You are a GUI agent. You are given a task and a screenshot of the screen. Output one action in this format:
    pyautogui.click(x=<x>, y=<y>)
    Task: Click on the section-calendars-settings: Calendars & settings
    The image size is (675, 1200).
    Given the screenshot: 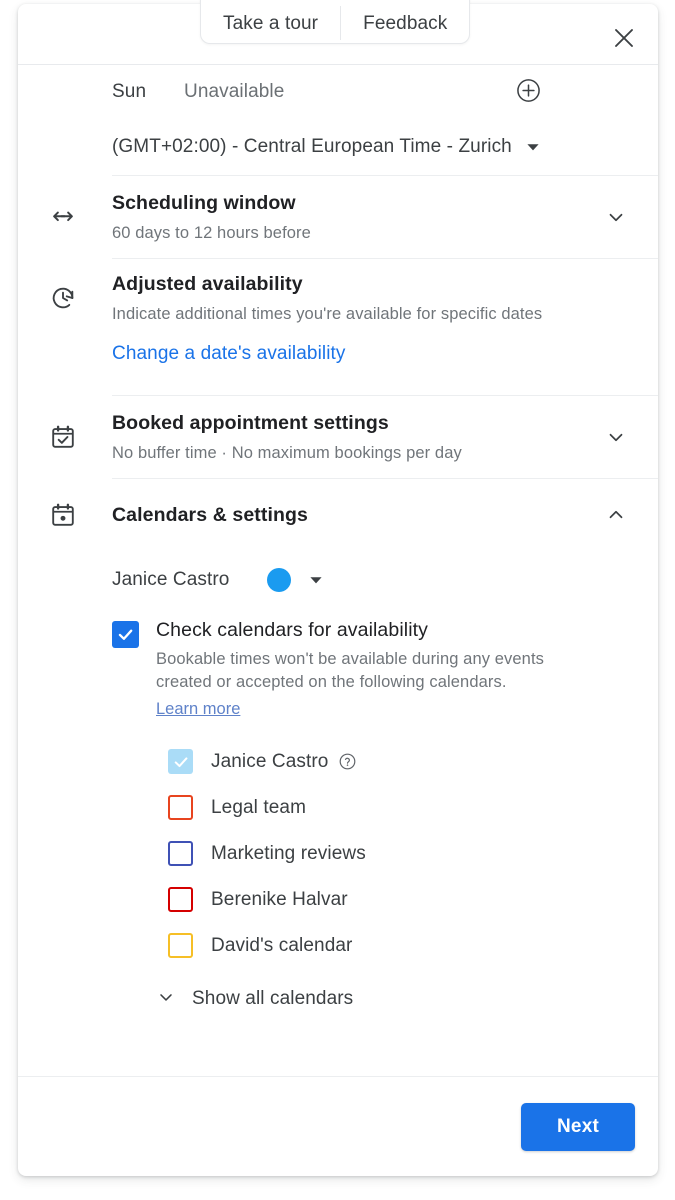 What is the action you would take?
    pyautogui.click(x=355, y=514)
    